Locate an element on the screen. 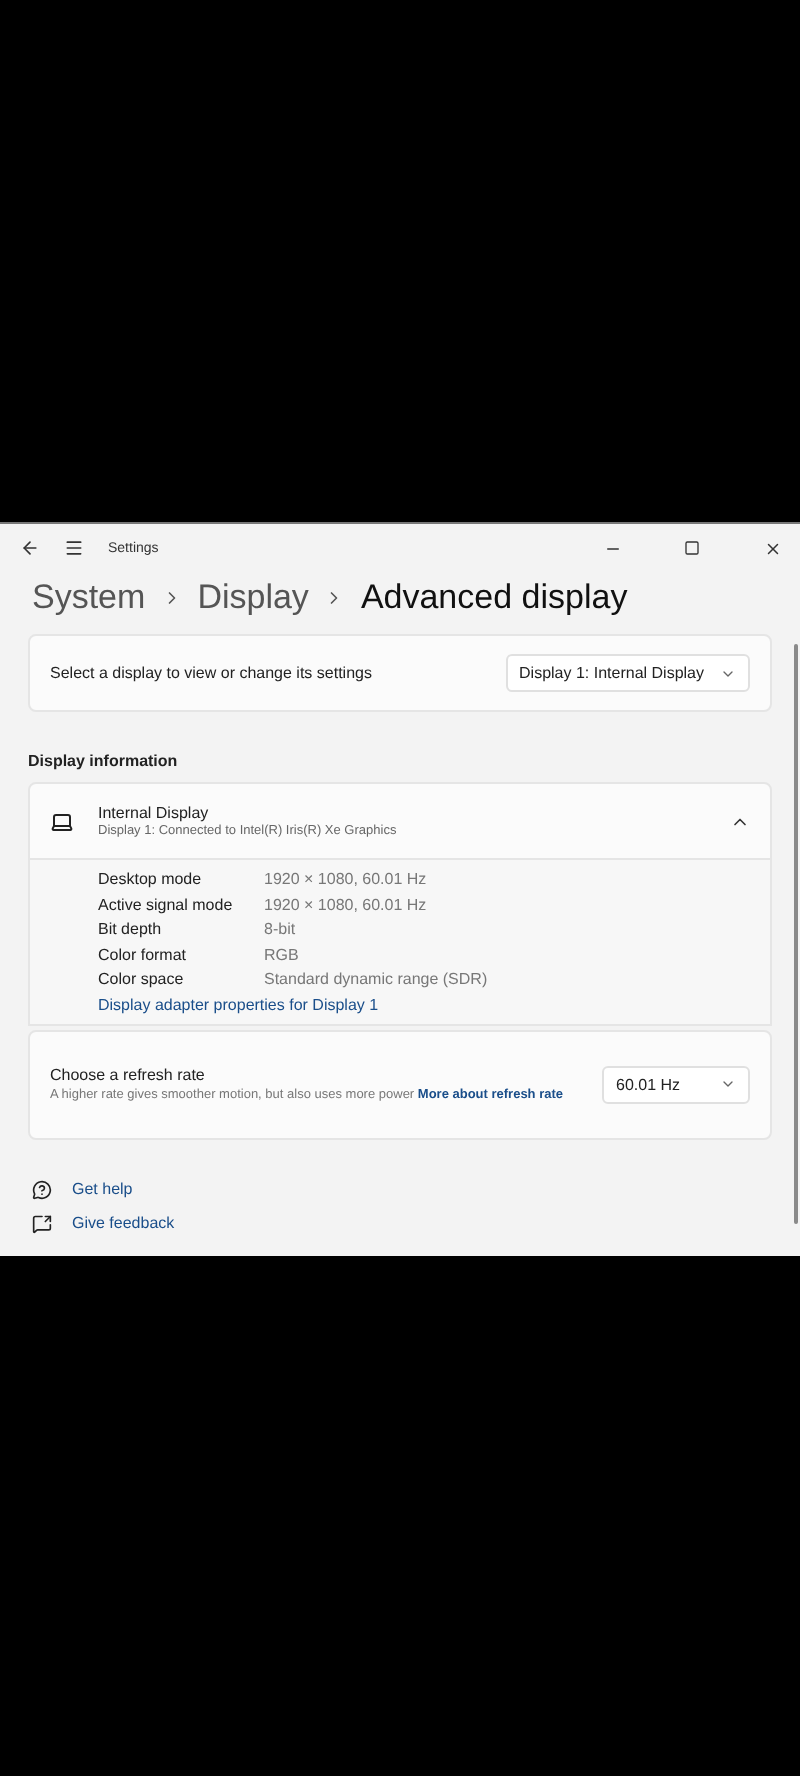  chevron-down-icon is located at coordinates (728, 1084).